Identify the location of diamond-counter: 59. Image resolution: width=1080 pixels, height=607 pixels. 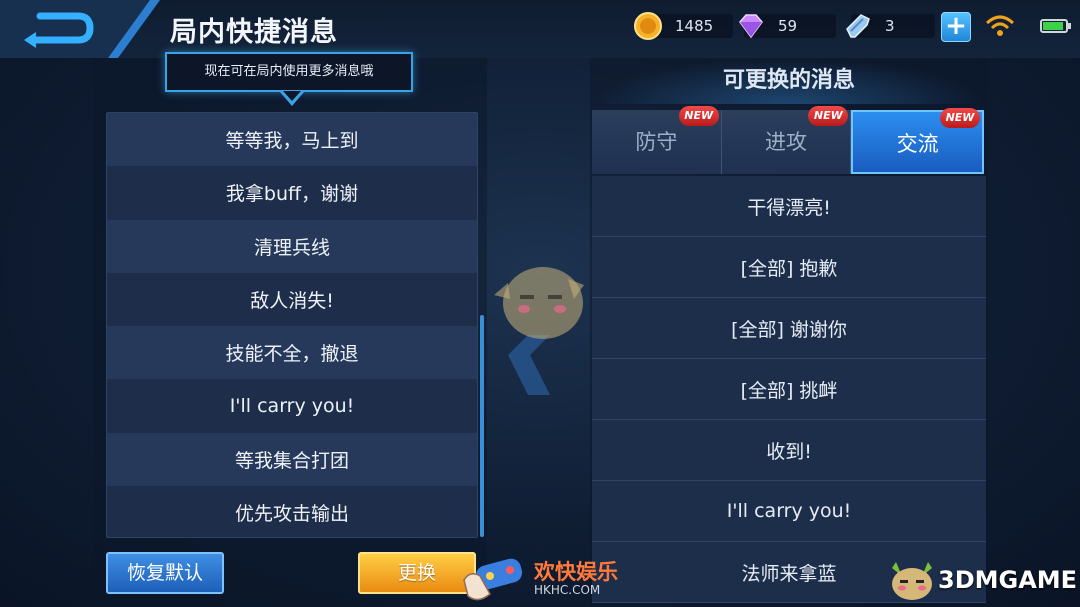
(786, 26).